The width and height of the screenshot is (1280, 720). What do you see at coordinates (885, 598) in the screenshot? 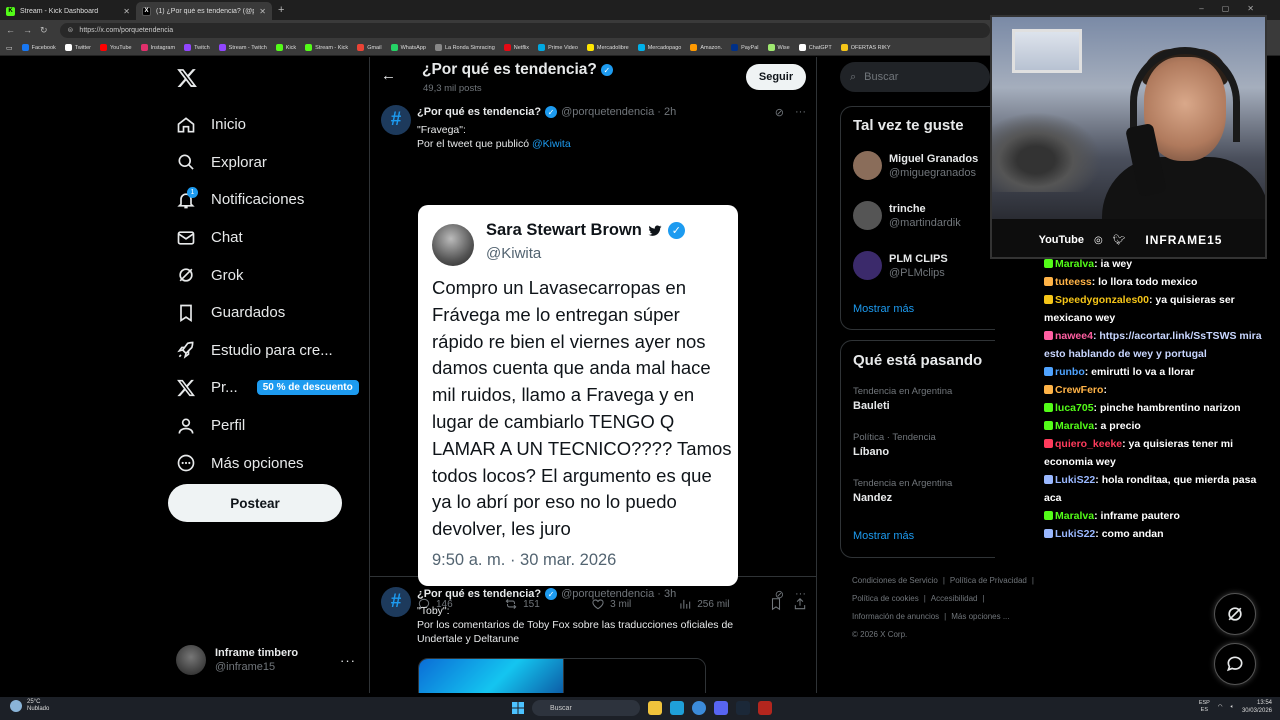
I see `footer-link: Política de cookies` at bounding box center [885, 598].